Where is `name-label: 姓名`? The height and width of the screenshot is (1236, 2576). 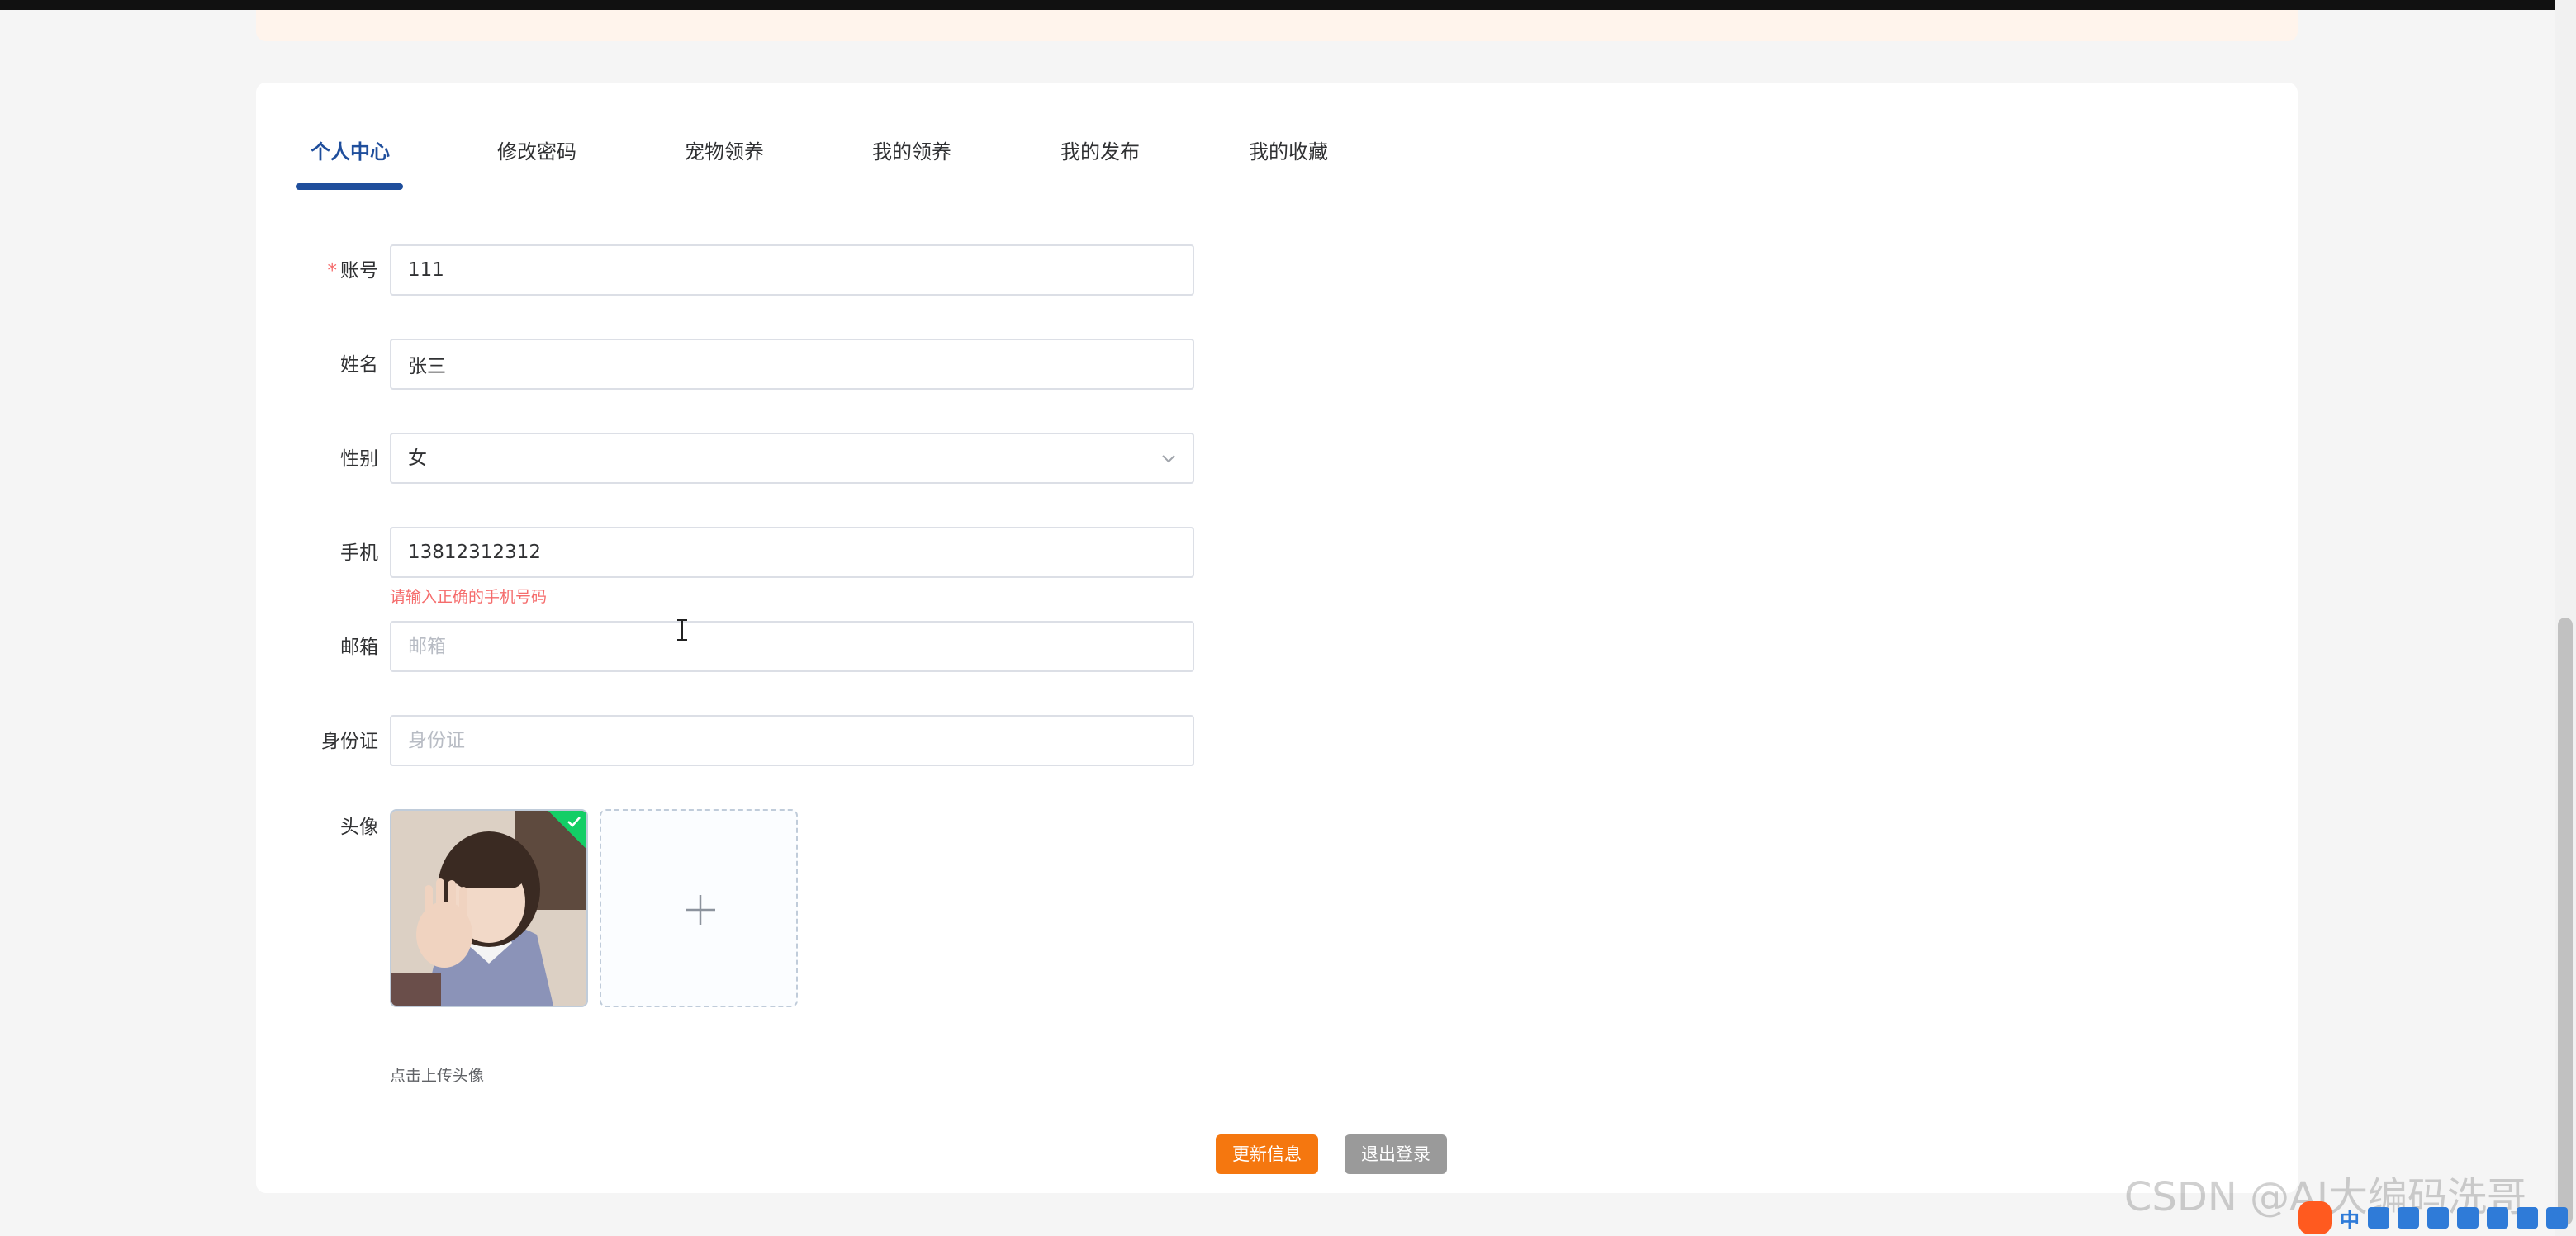 name-label: 姓名 is located at coordinates (359, 365).